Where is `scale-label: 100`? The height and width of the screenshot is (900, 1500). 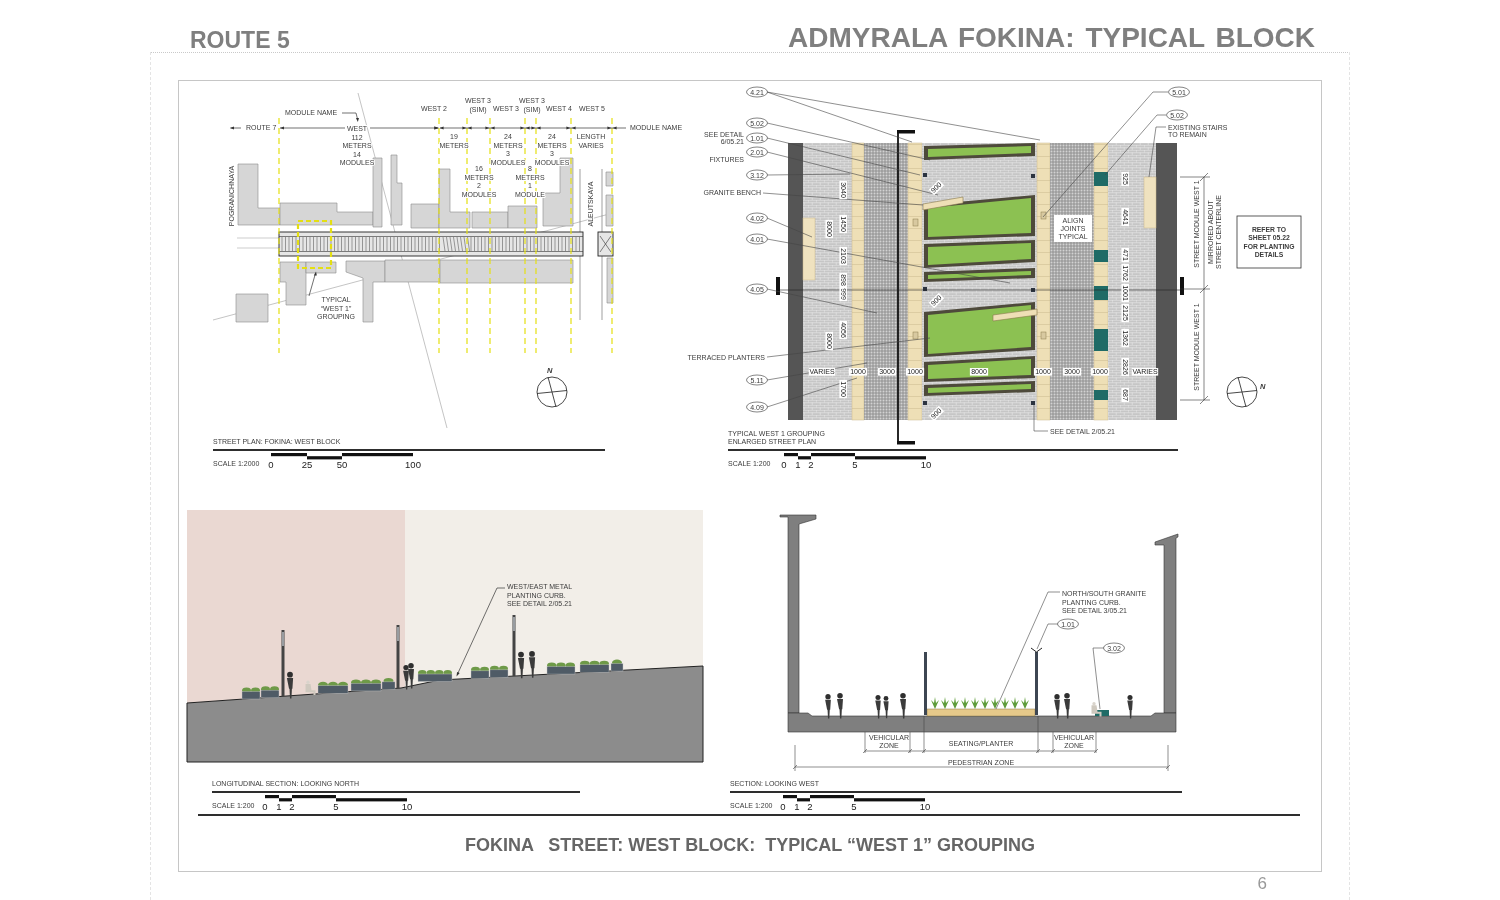
scale-label: 100 is located at coordinates (413, 464).